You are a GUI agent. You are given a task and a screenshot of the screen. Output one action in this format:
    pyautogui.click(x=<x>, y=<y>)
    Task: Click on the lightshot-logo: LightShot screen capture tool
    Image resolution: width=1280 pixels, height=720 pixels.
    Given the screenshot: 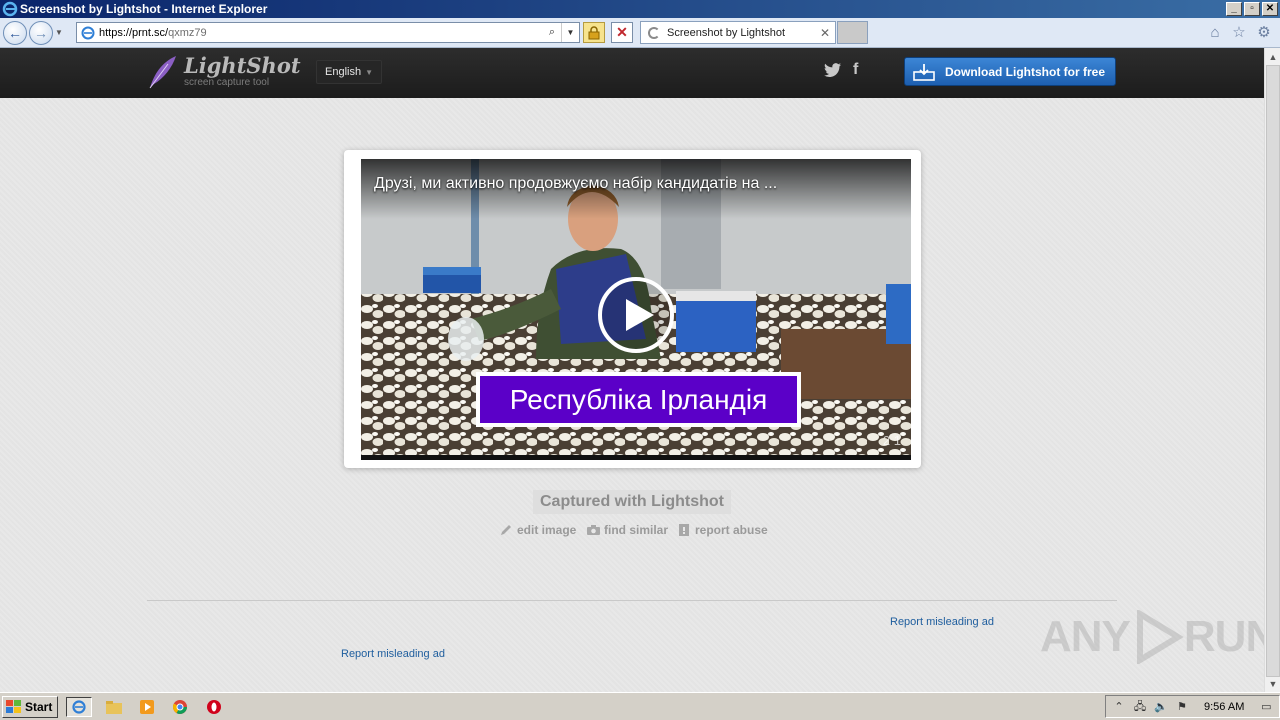 What is the action you would take?
    pyautogui.click(x=223, y=72)
    